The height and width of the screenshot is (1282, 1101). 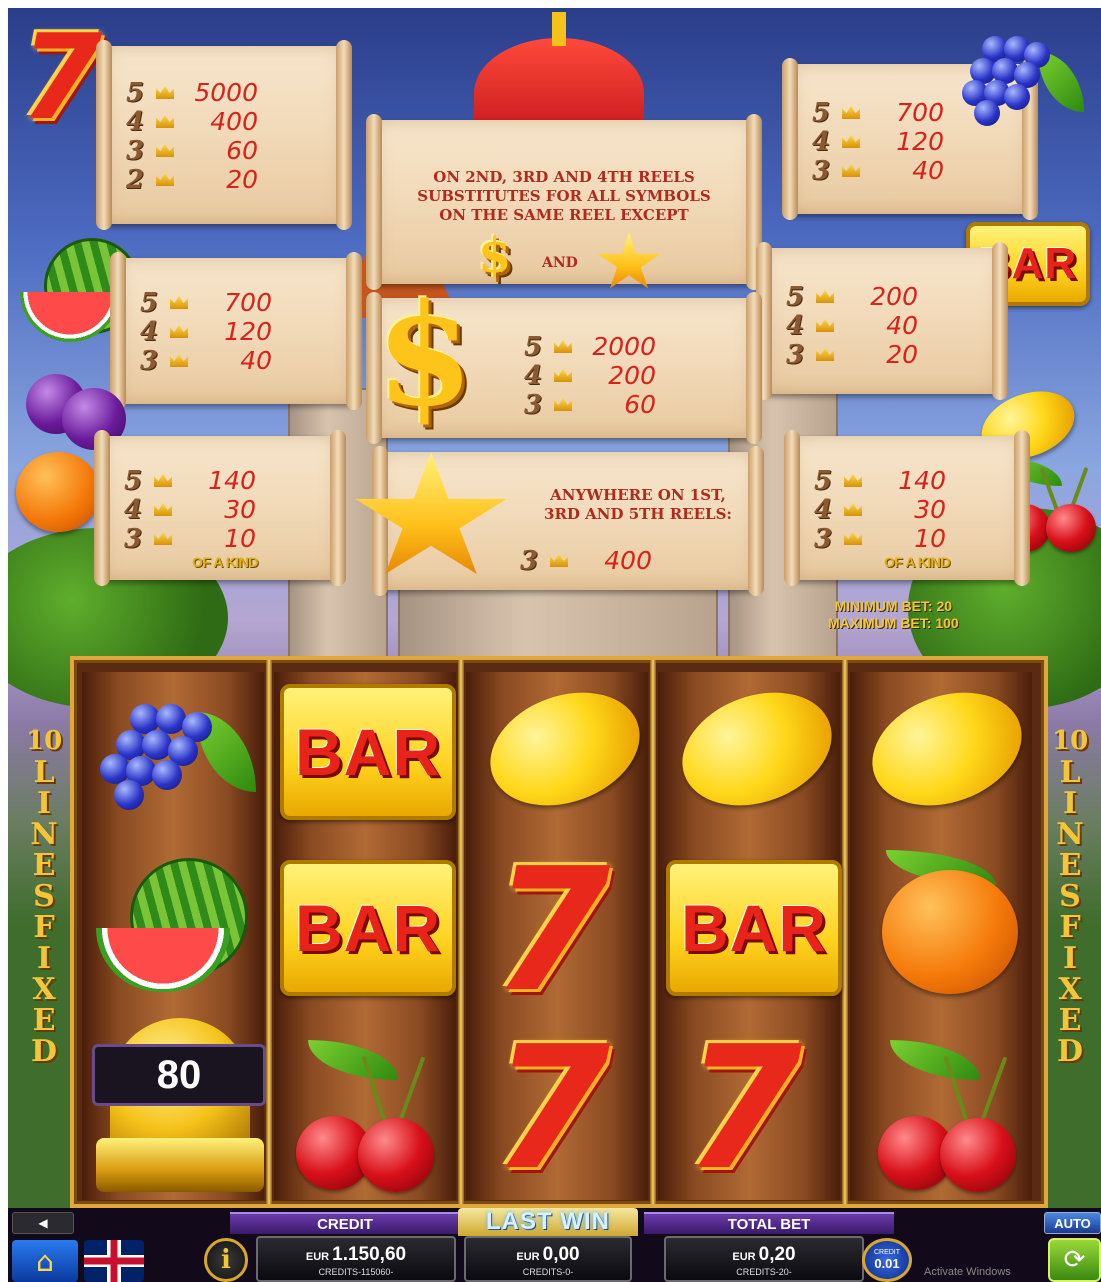 I want to click on total-bet-credits: CREDITS-20-, so click(x=764, y=1272).